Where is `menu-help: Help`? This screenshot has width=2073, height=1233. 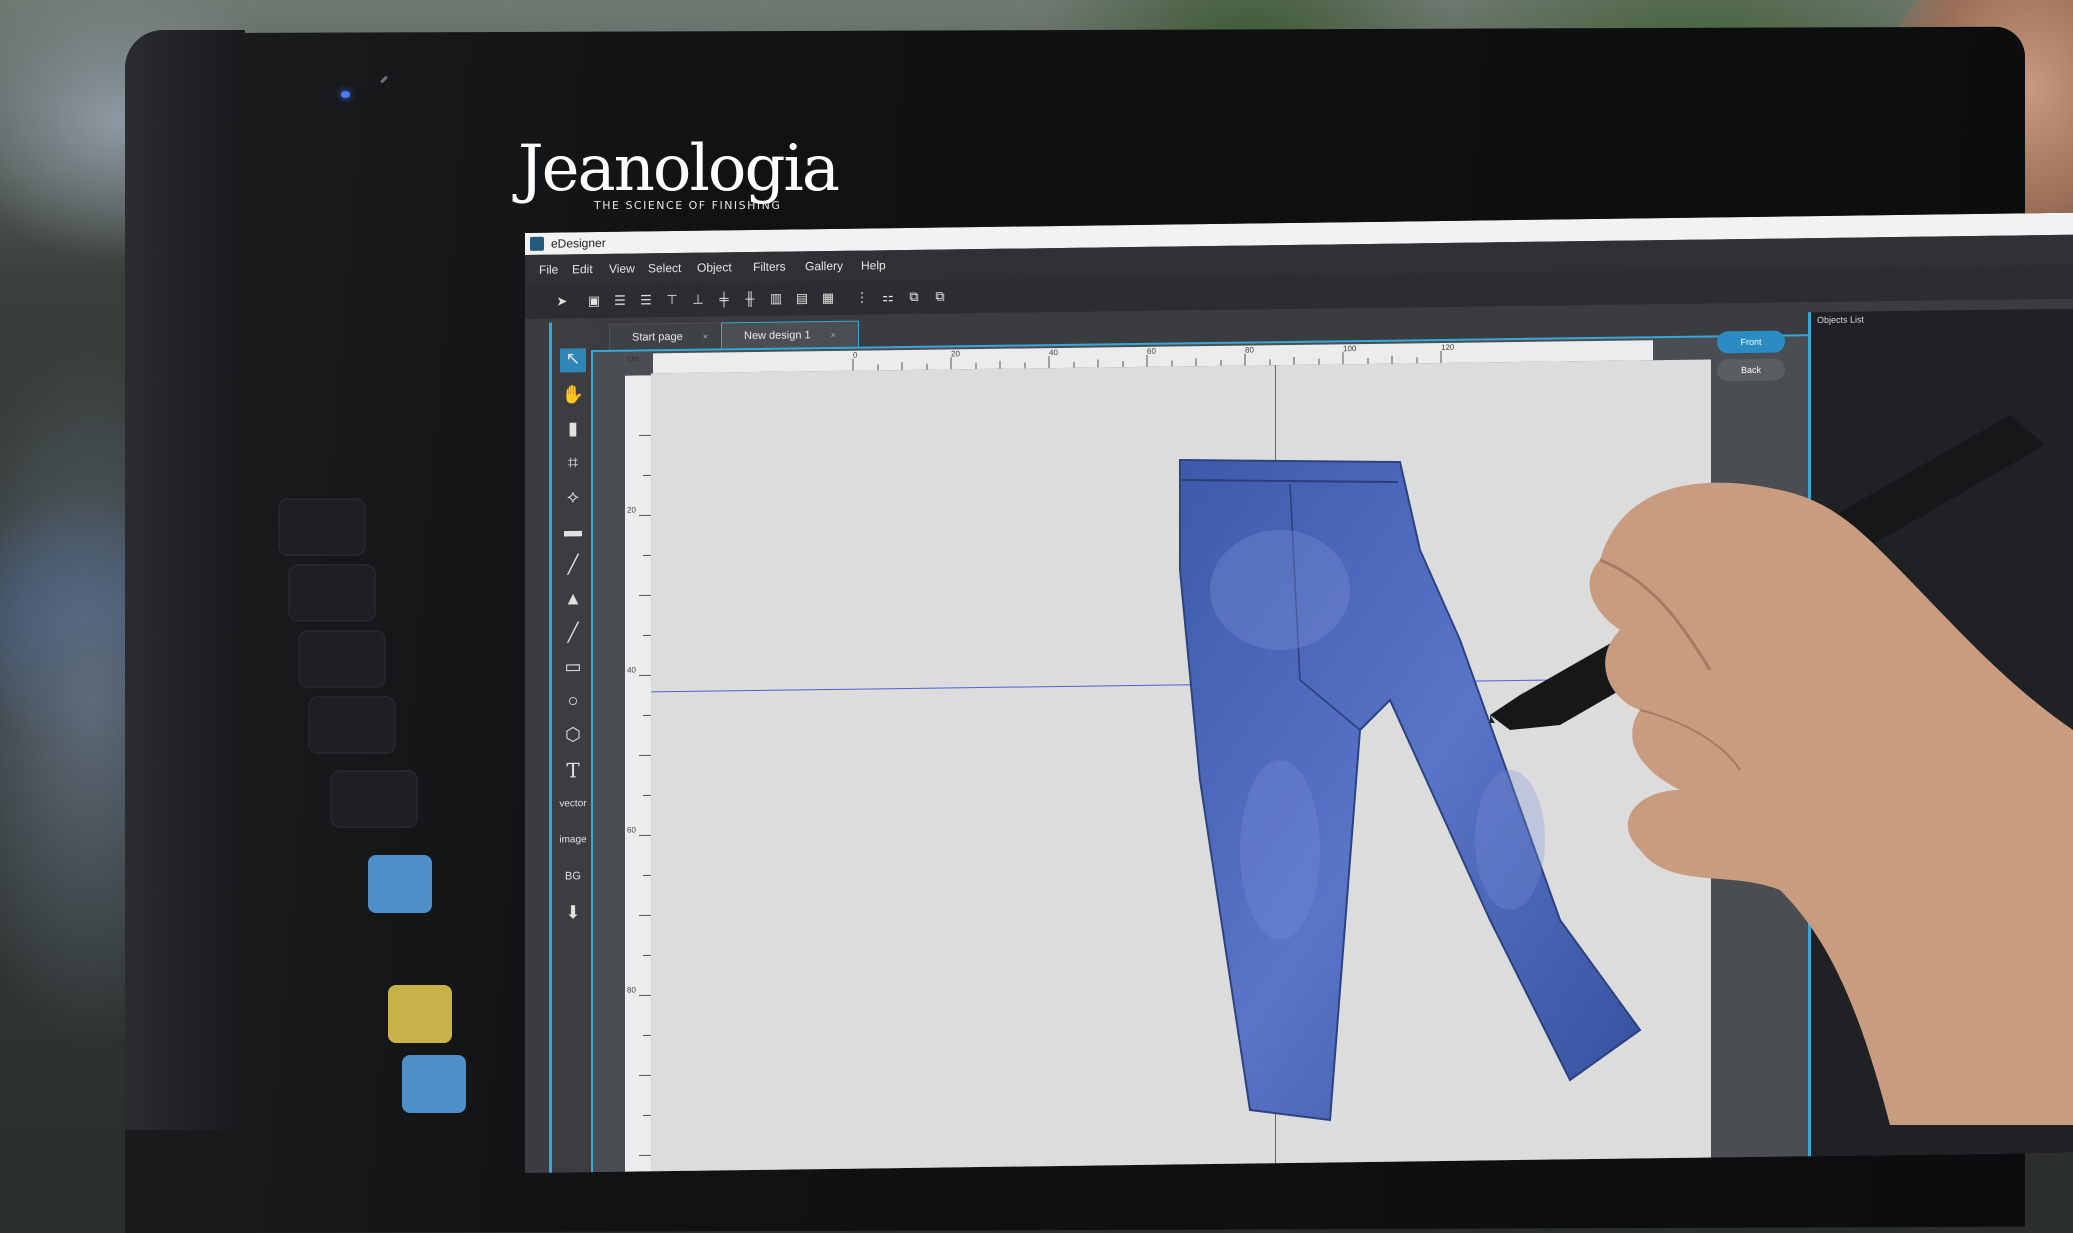 menu-help: Help is located at coordinates (873, 265).